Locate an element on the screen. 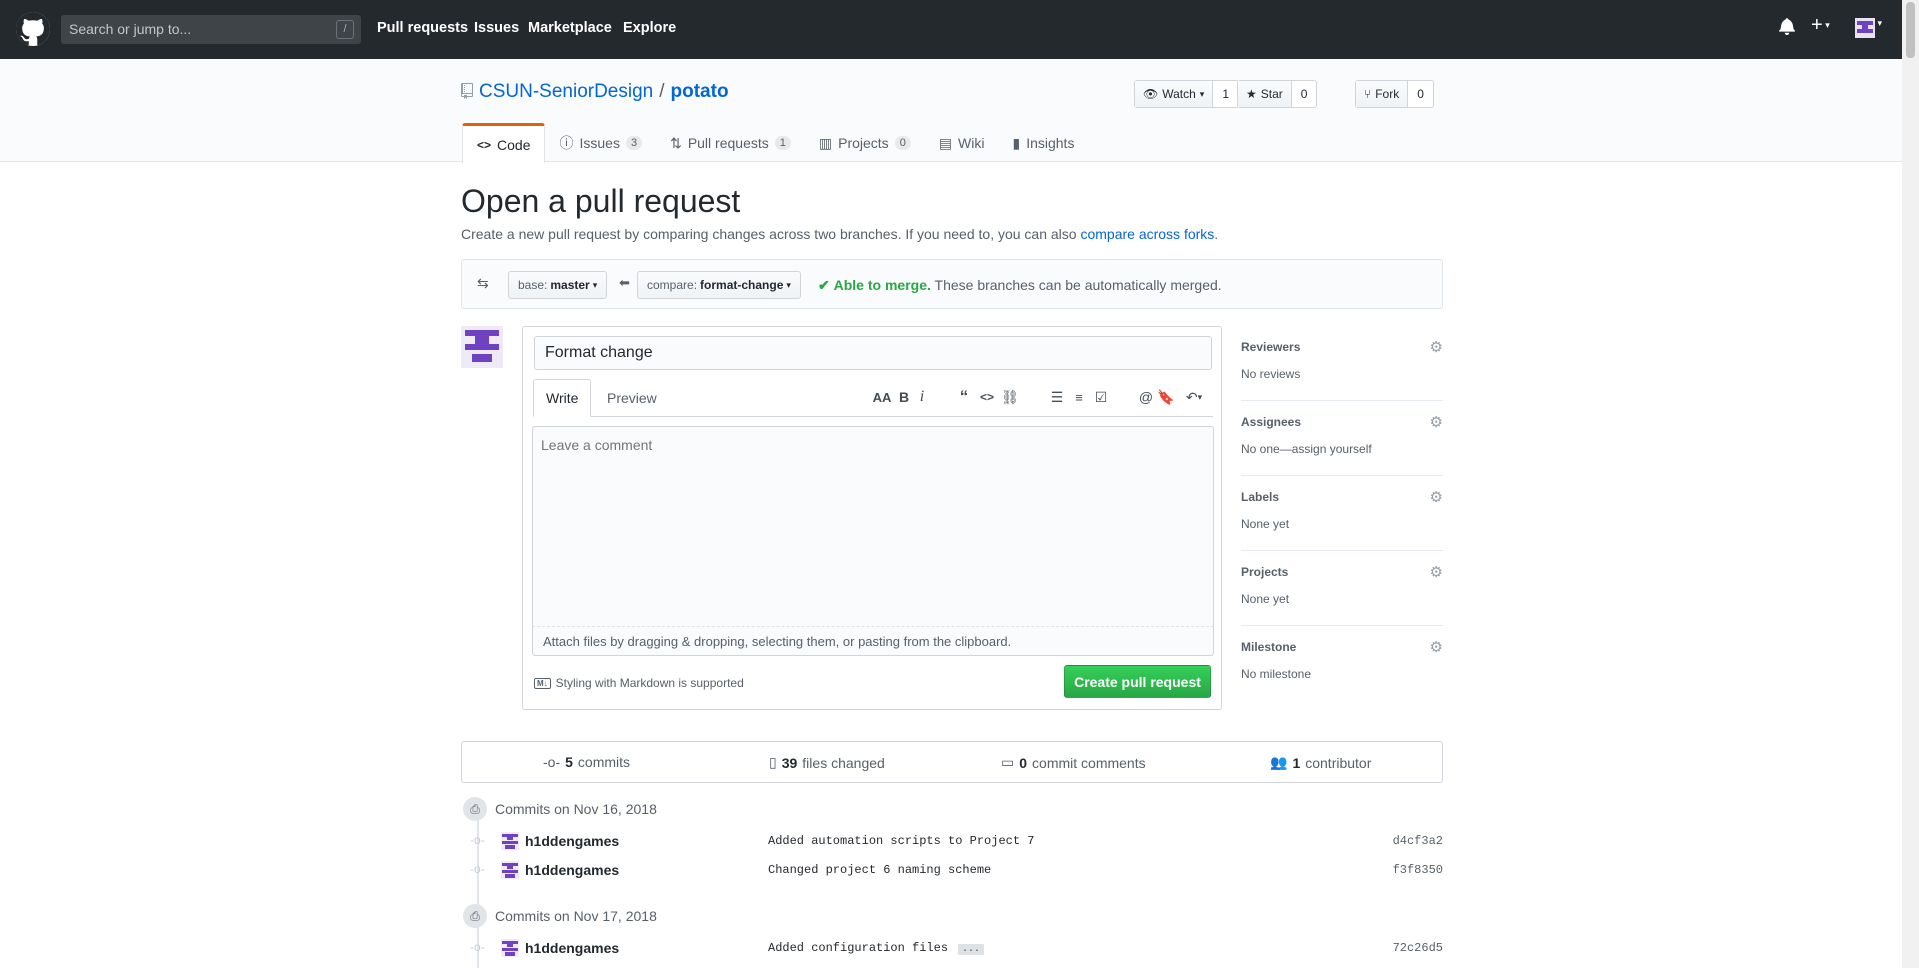  repo-owner-link: CSUN-SeniorDesign is located at coordinates (566, 92).